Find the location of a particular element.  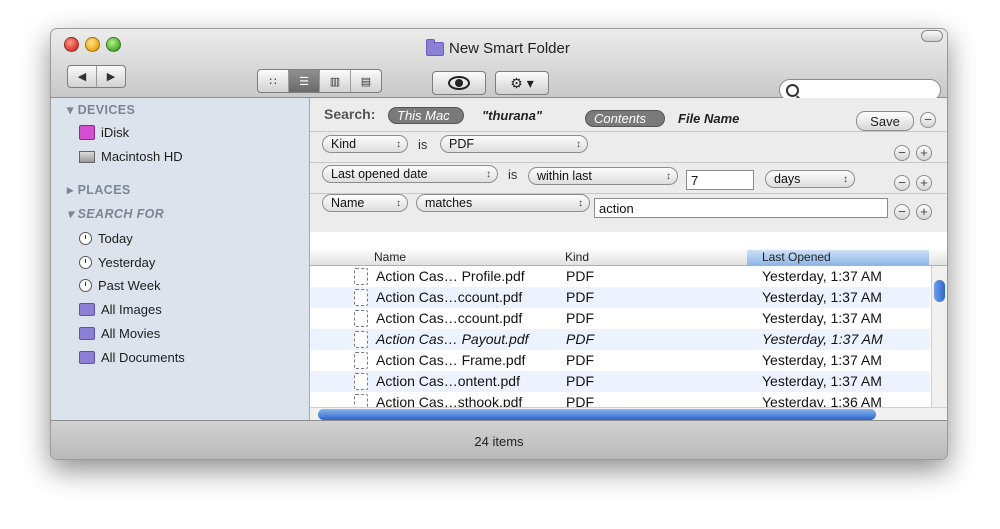

sidebar-item-past-week: Past Week is located at coordinates (120, 285).